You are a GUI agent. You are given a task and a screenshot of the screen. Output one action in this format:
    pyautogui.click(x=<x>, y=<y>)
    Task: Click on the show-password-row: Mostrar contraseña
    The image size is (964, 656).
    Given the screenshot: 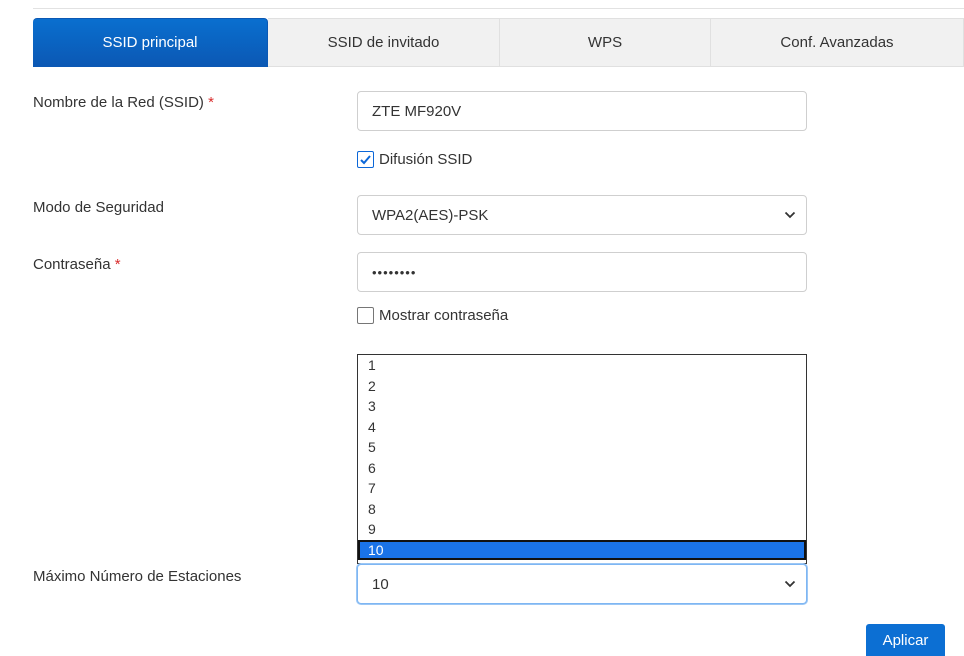 What is the action you would take?
    pyautogui.click(x=432, y=315)
    